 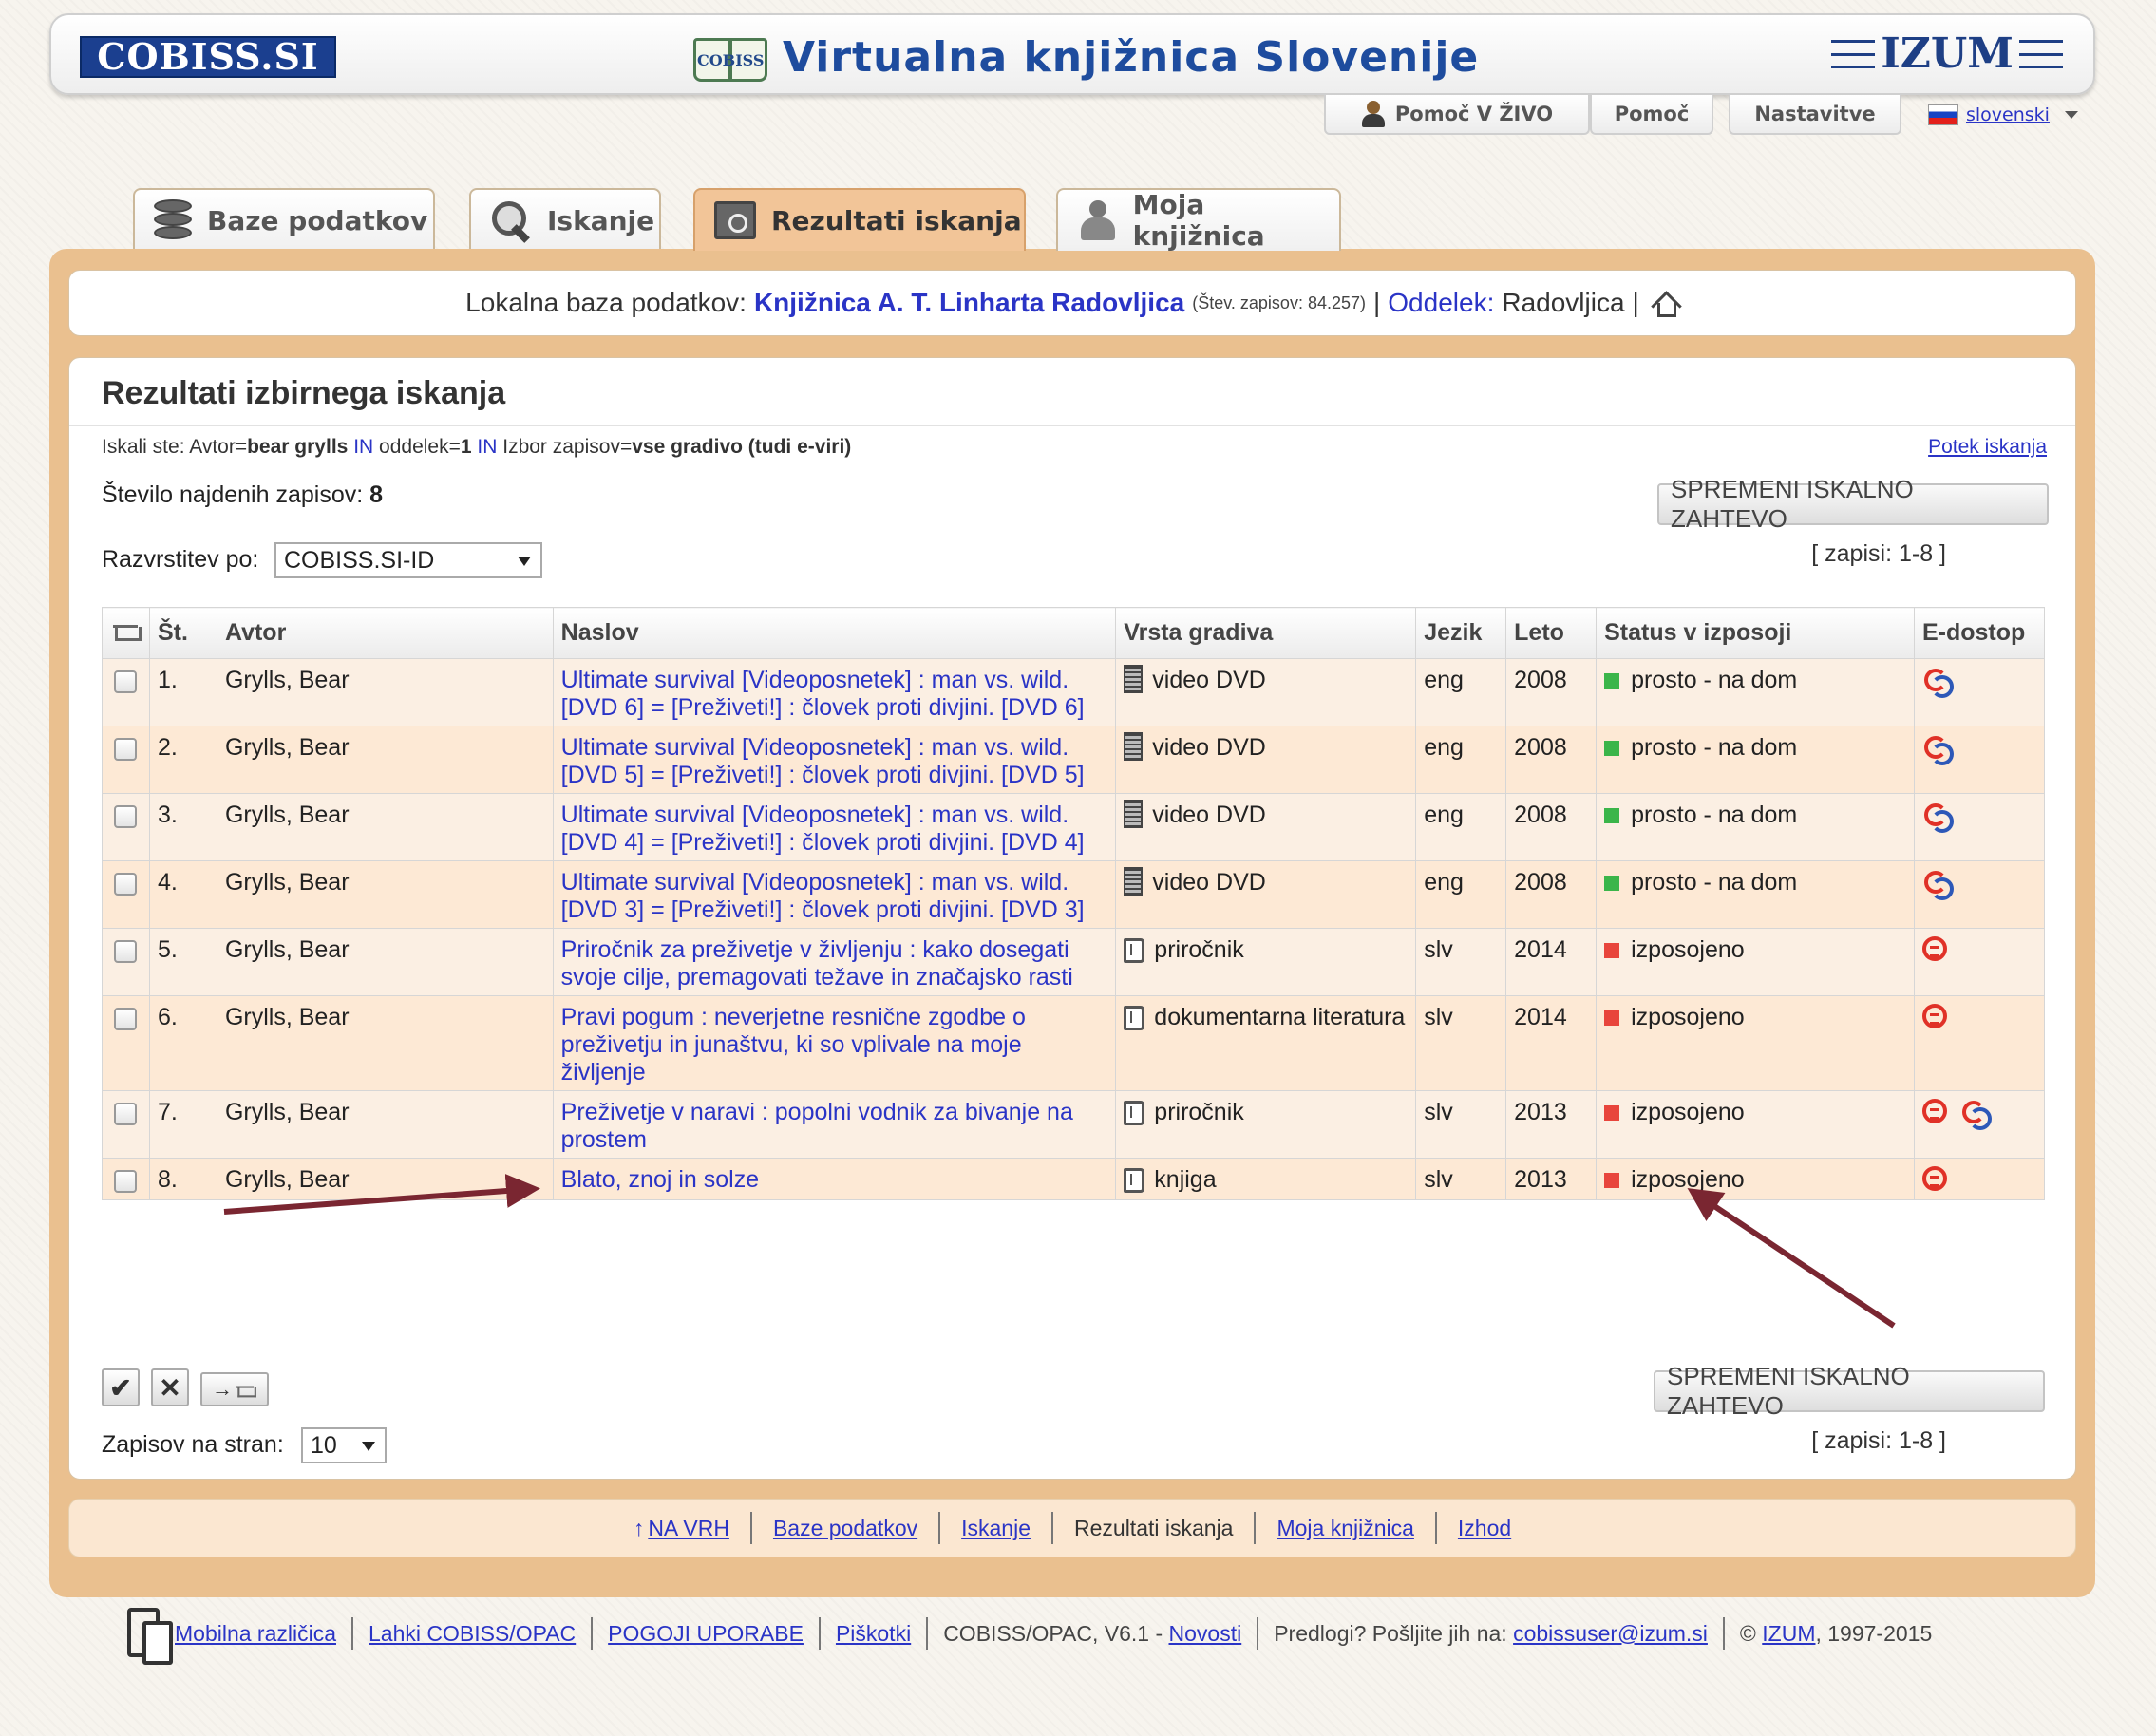 What do you see at coordinates (1611, 1633) in the screenshot?
I see `email-link: cobissuser@izum.si` at bounding box center [1611, 1633].